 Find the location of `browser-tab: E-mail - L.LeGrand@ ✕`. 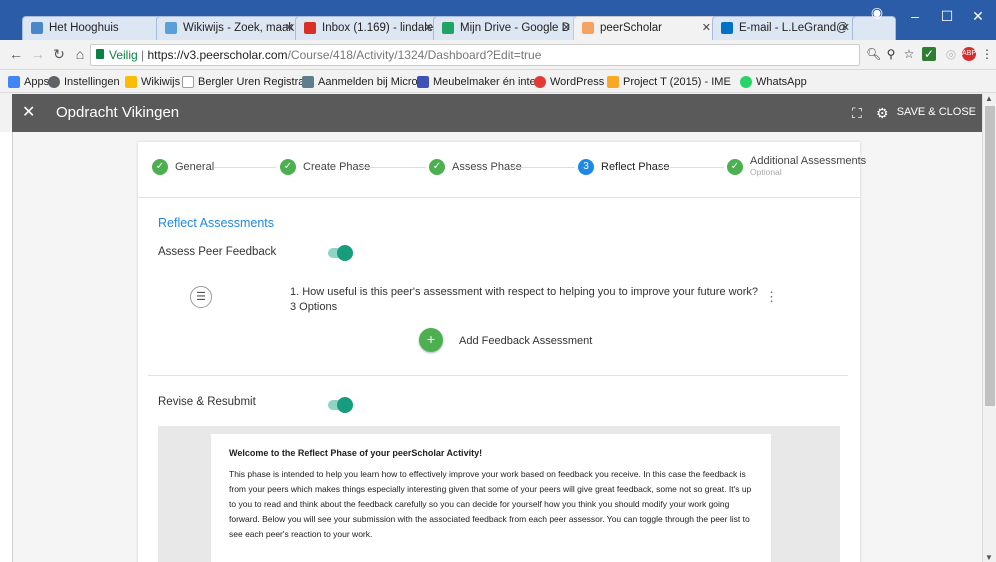

browser-tab: E-mail - L.LeGrand@ ✕ is located at coordinates (784, 28).